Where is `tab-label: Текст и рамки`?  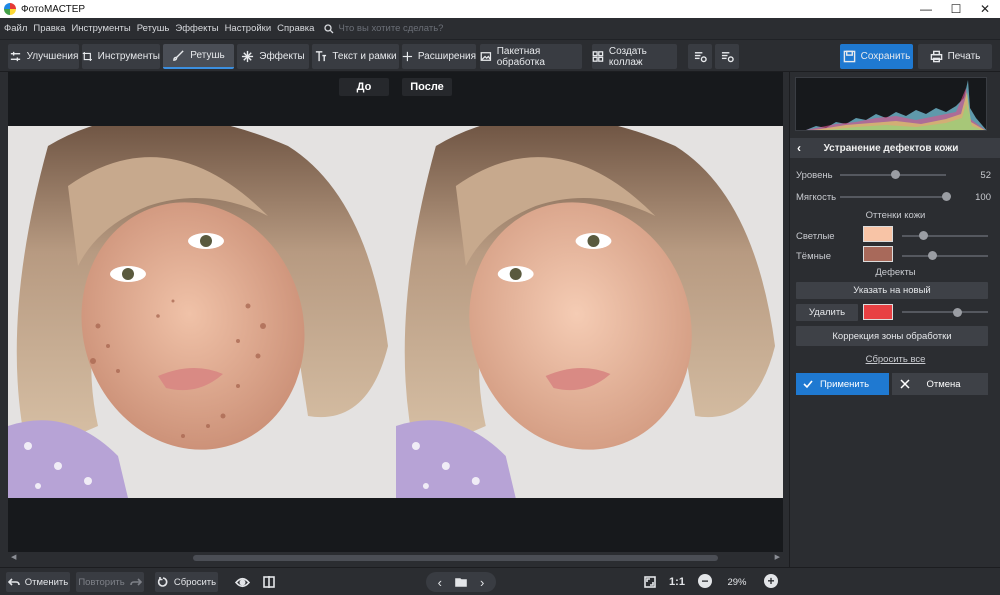
tab-label: Текст и рамки is located at coordinates (364, 56).